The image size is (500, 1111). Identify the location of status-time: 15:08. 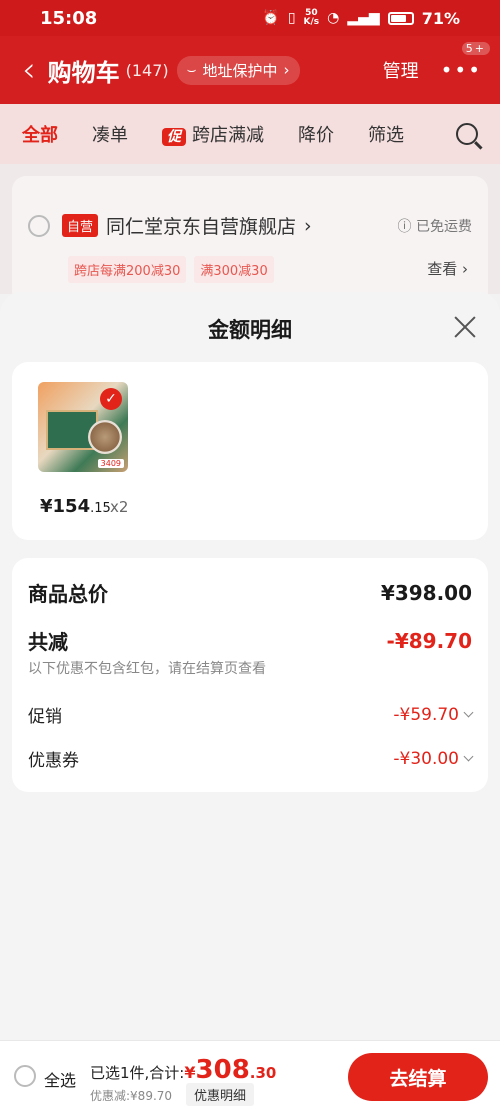
(69, 18).